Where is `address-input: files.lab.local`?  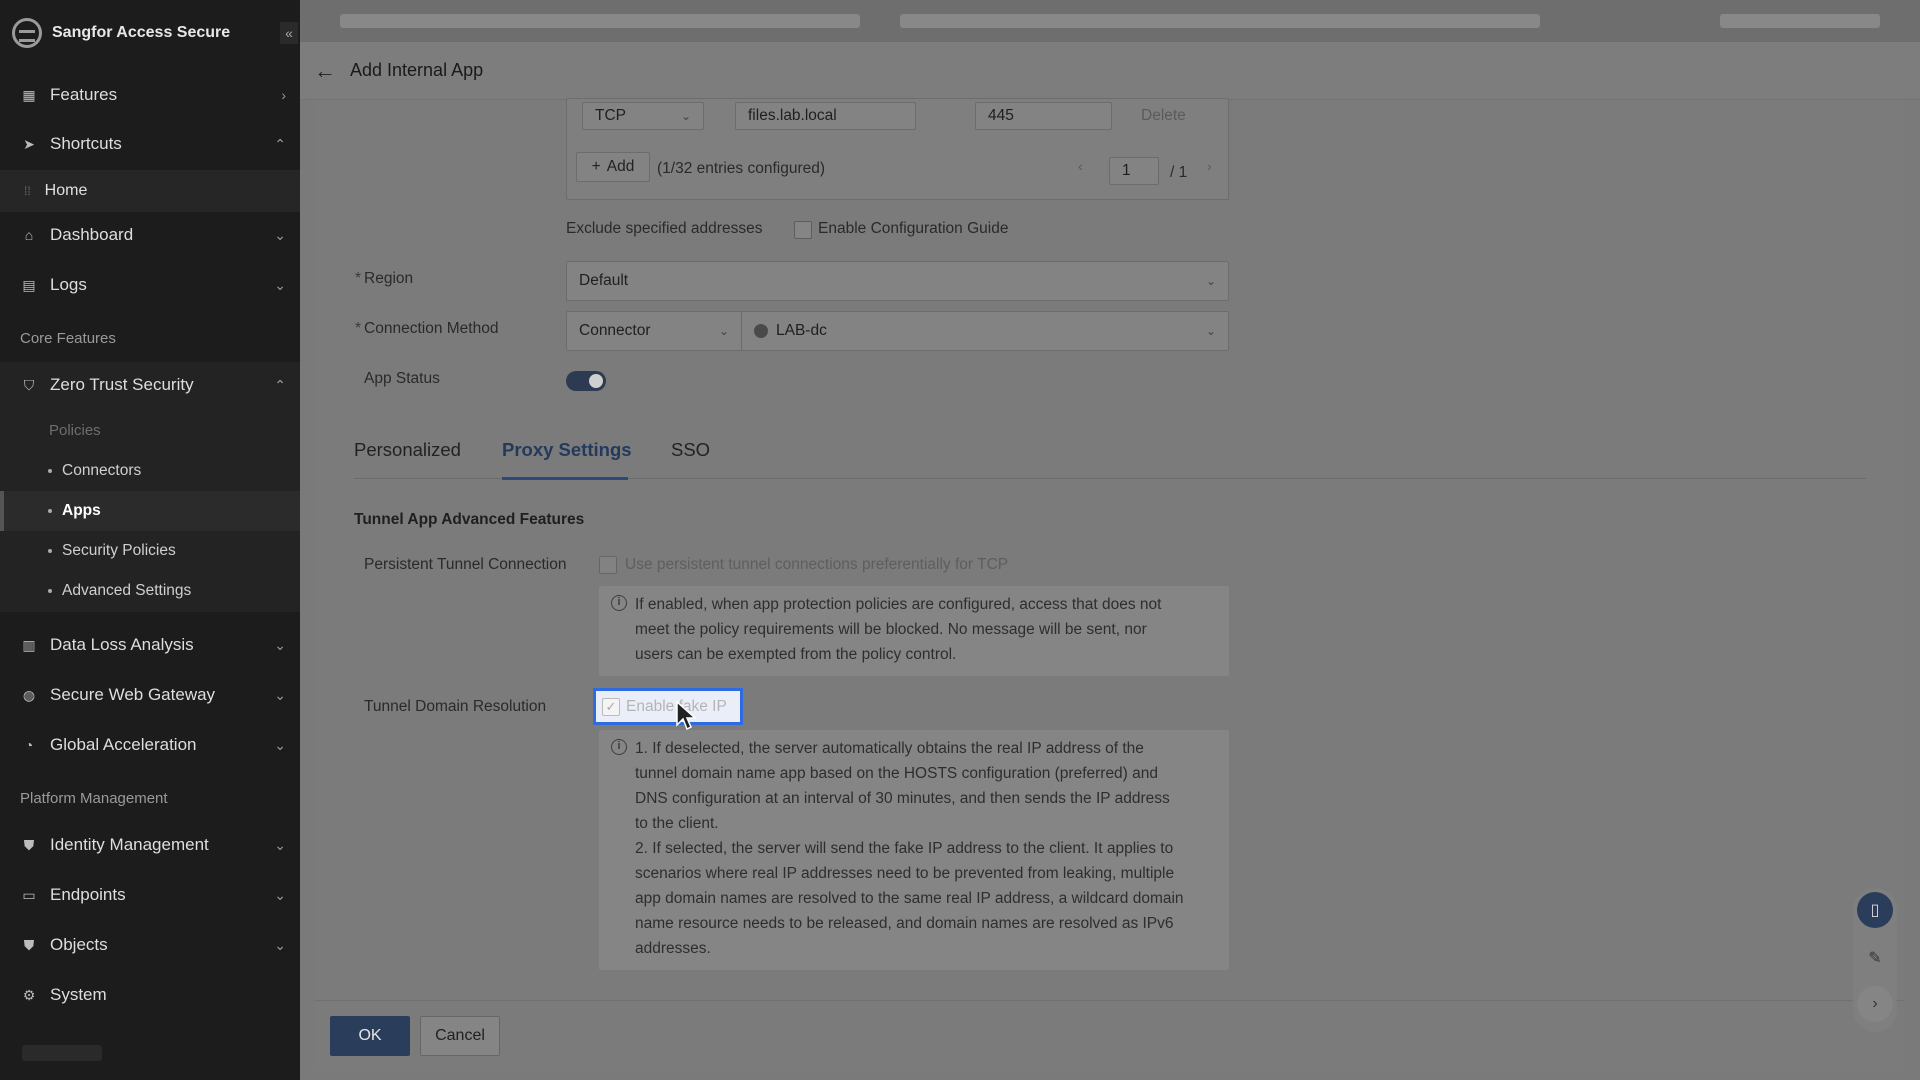 address-input: files.lab.local is located at coordinates (825, 116).